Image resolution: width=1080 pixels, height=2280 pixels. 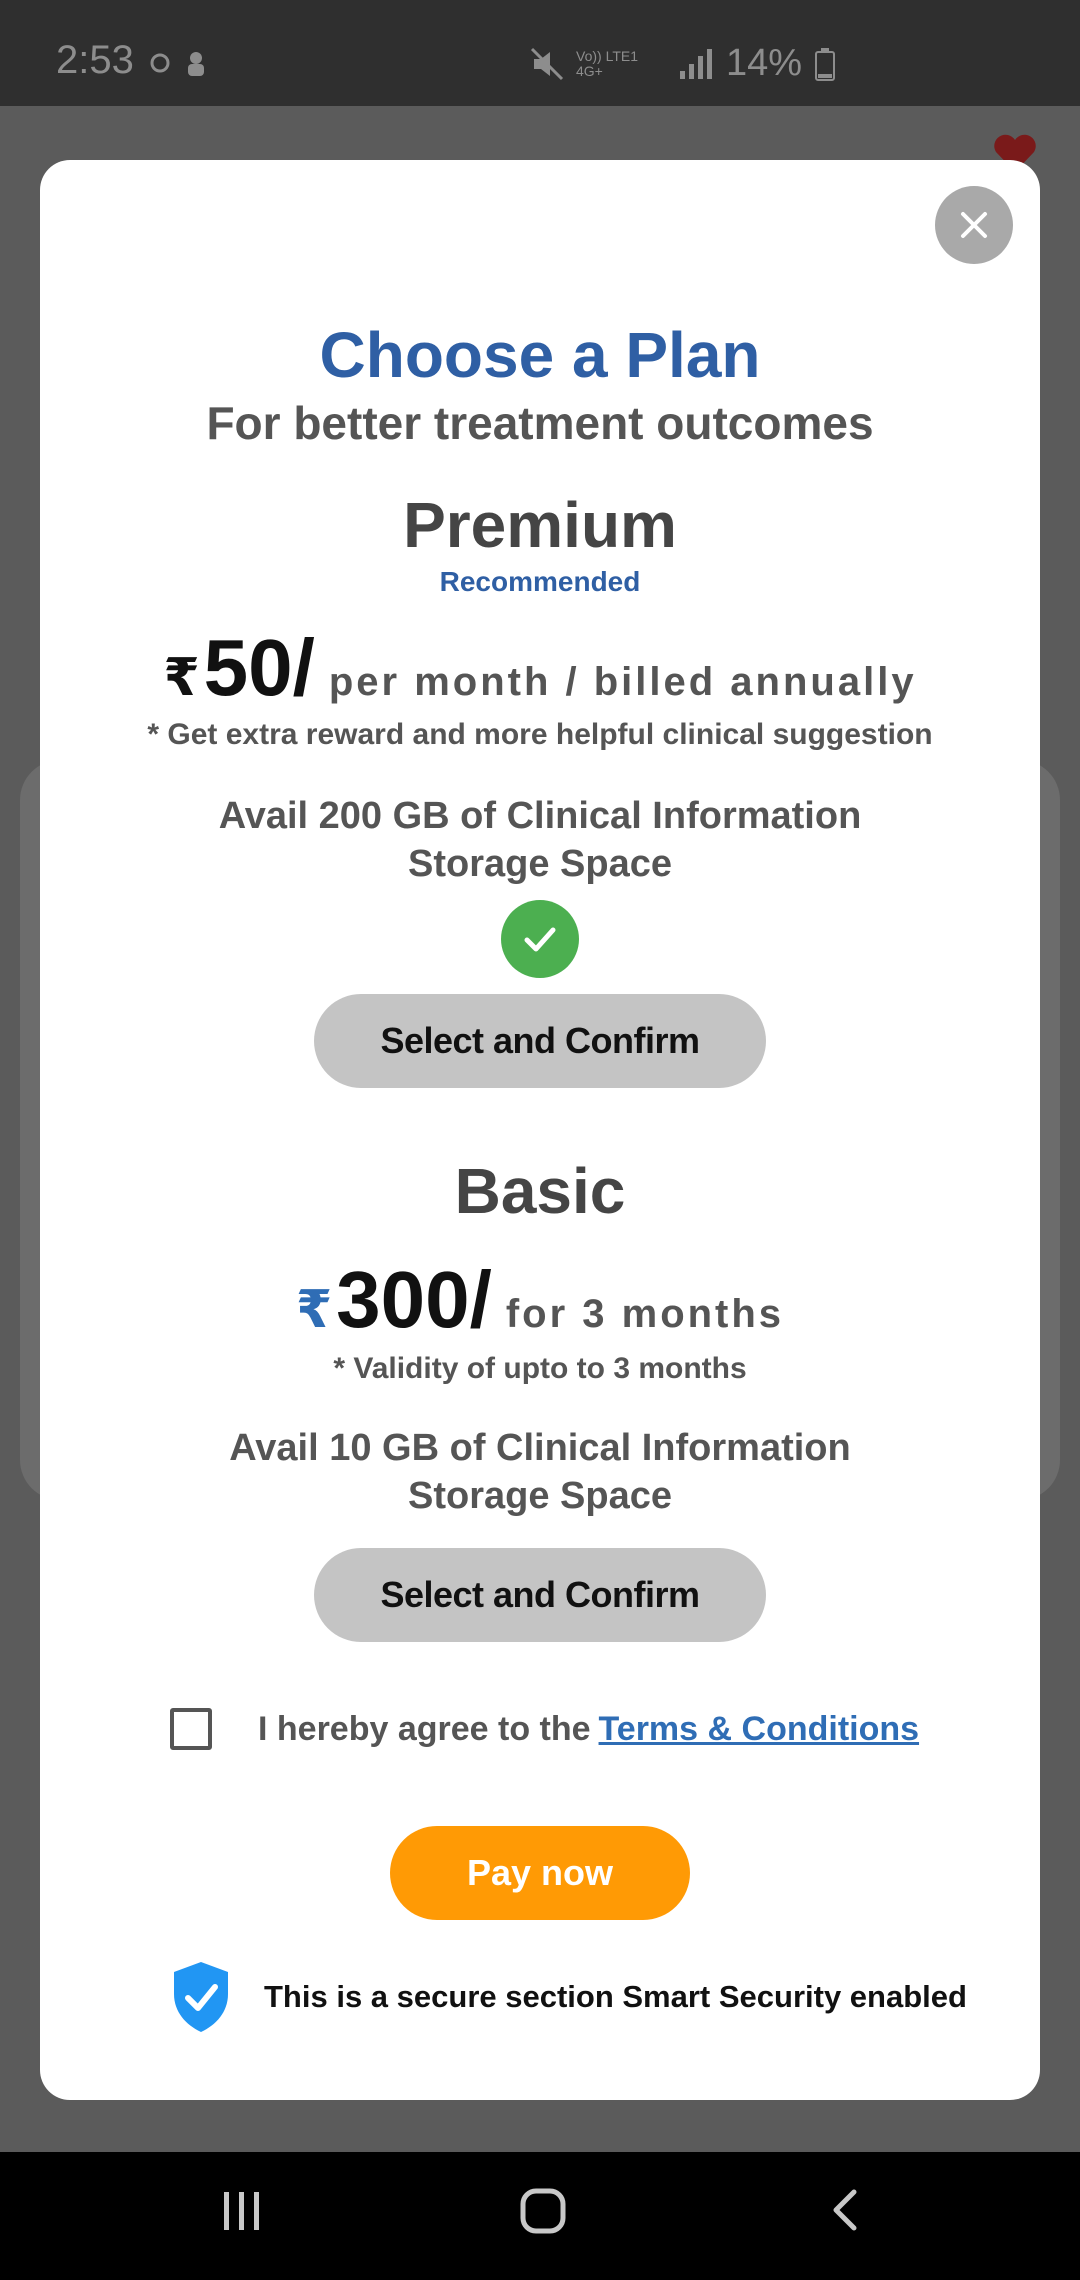 I want to click on basic-plan-name: Basic, so click(x=540, y=1191).